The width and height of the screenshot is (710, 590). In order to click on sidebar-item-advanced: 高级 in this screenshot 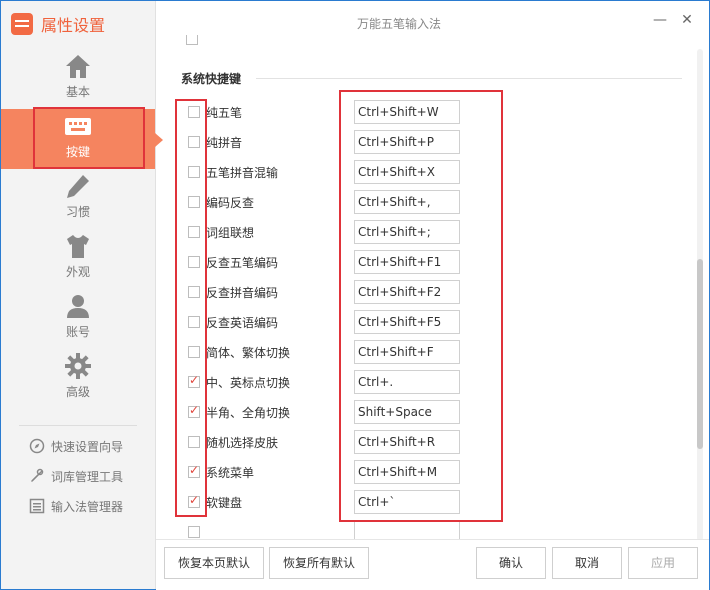, I will do `click(78, 379)`.